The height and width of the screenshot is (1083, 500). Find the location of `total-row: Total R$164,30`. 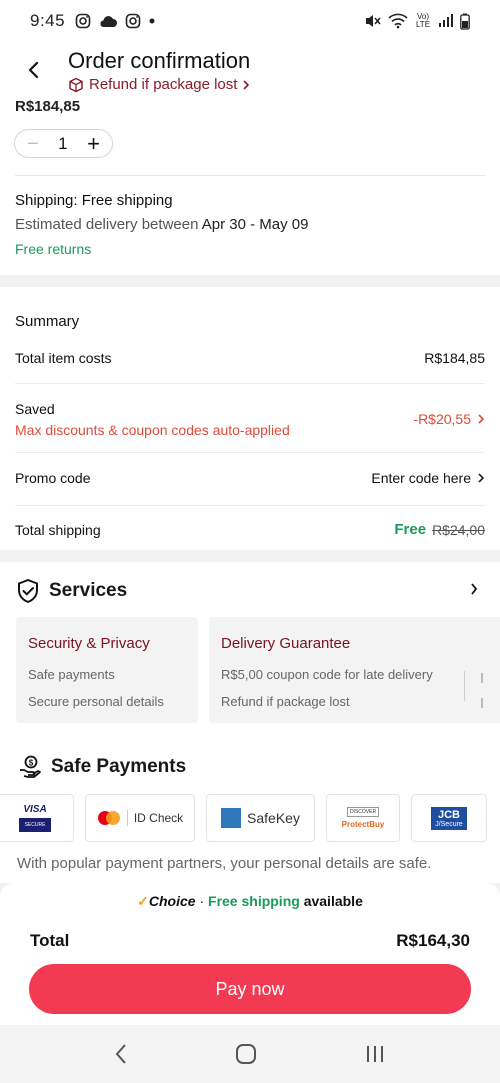

total-row: Total R$164,30 is located at coordinates (250, 941).